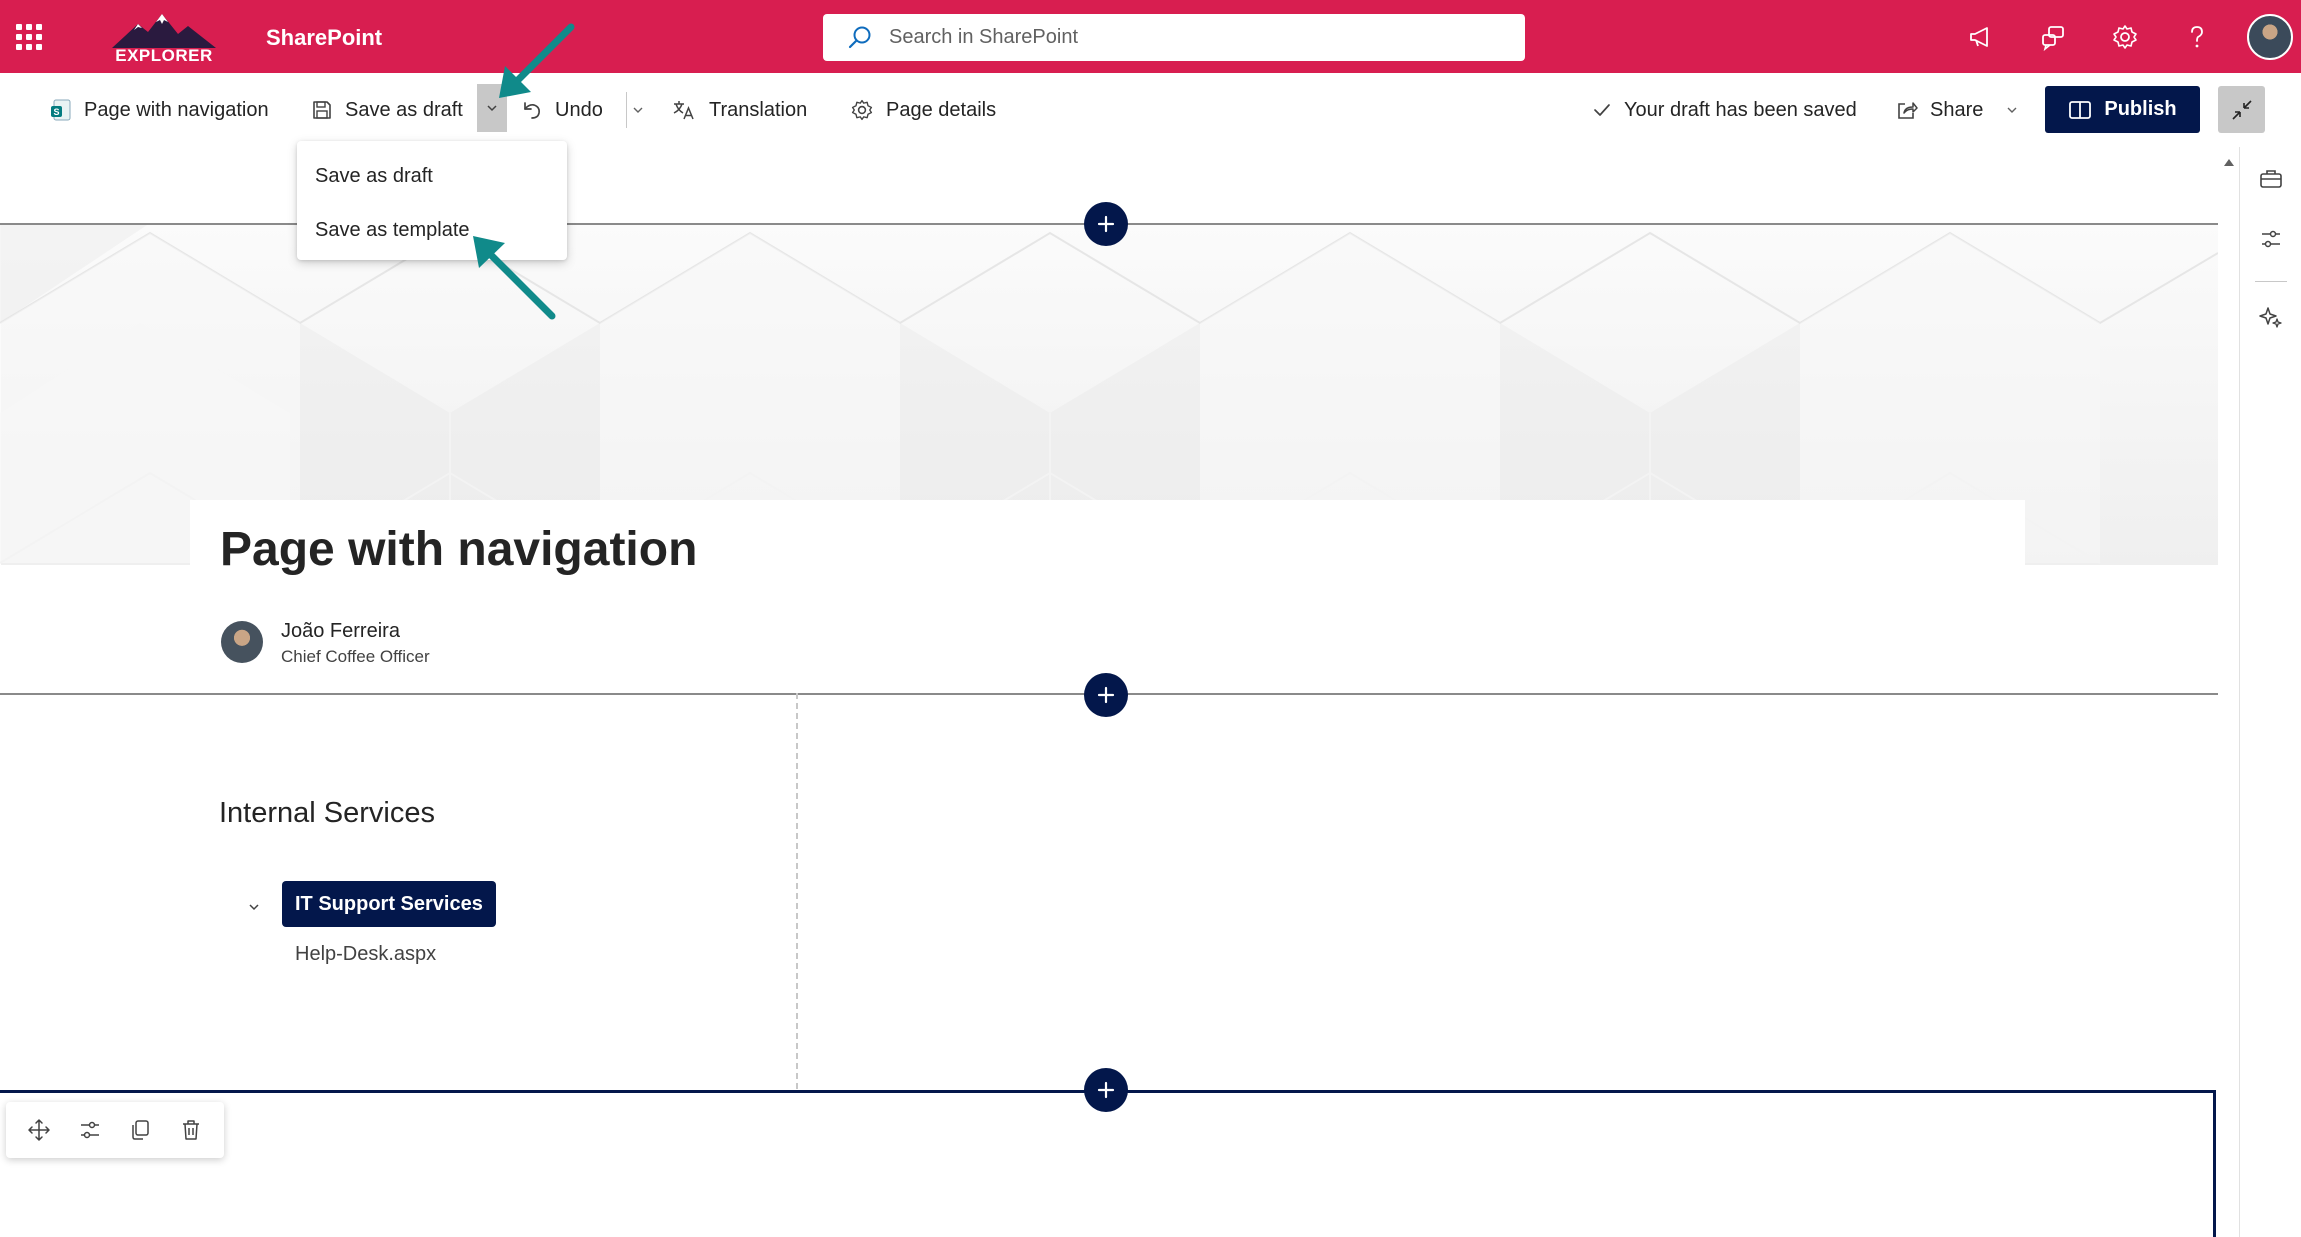 The width and height of the screenshot is (2301, 1237). Describe the element at coordinates (432, 230) in the screenshot. I see `menu-item-save-template: Save as template` at that location.